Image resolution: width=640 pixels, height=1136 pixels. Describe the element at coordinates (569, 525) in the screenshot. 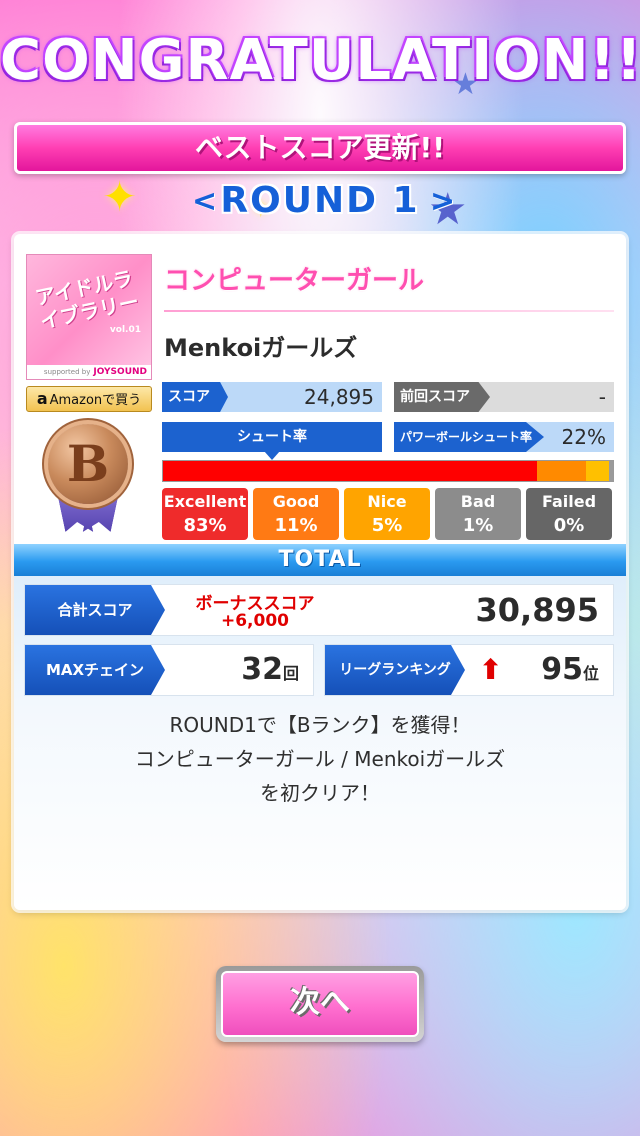

I see `judgement-value: 0%` at that location.